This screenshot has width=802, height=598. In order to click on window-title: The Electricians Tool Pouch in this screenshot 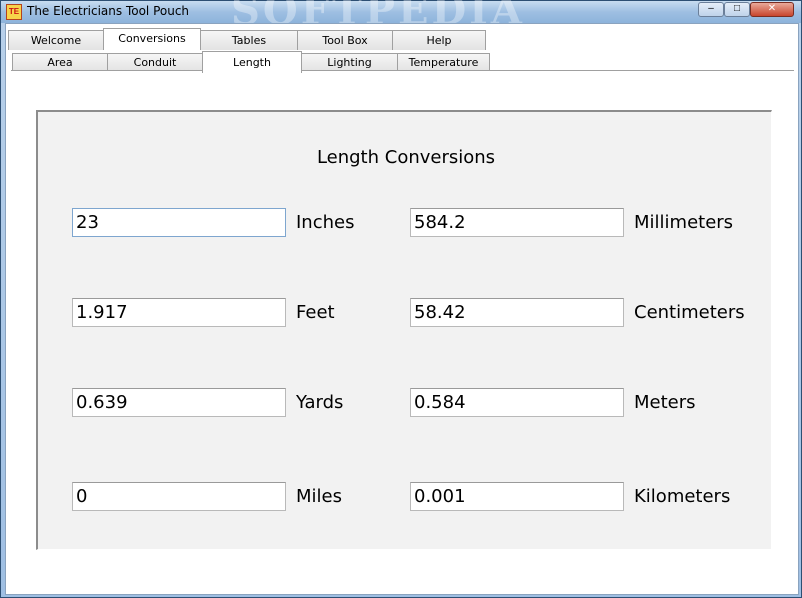, I will do `click(108, 11)`.